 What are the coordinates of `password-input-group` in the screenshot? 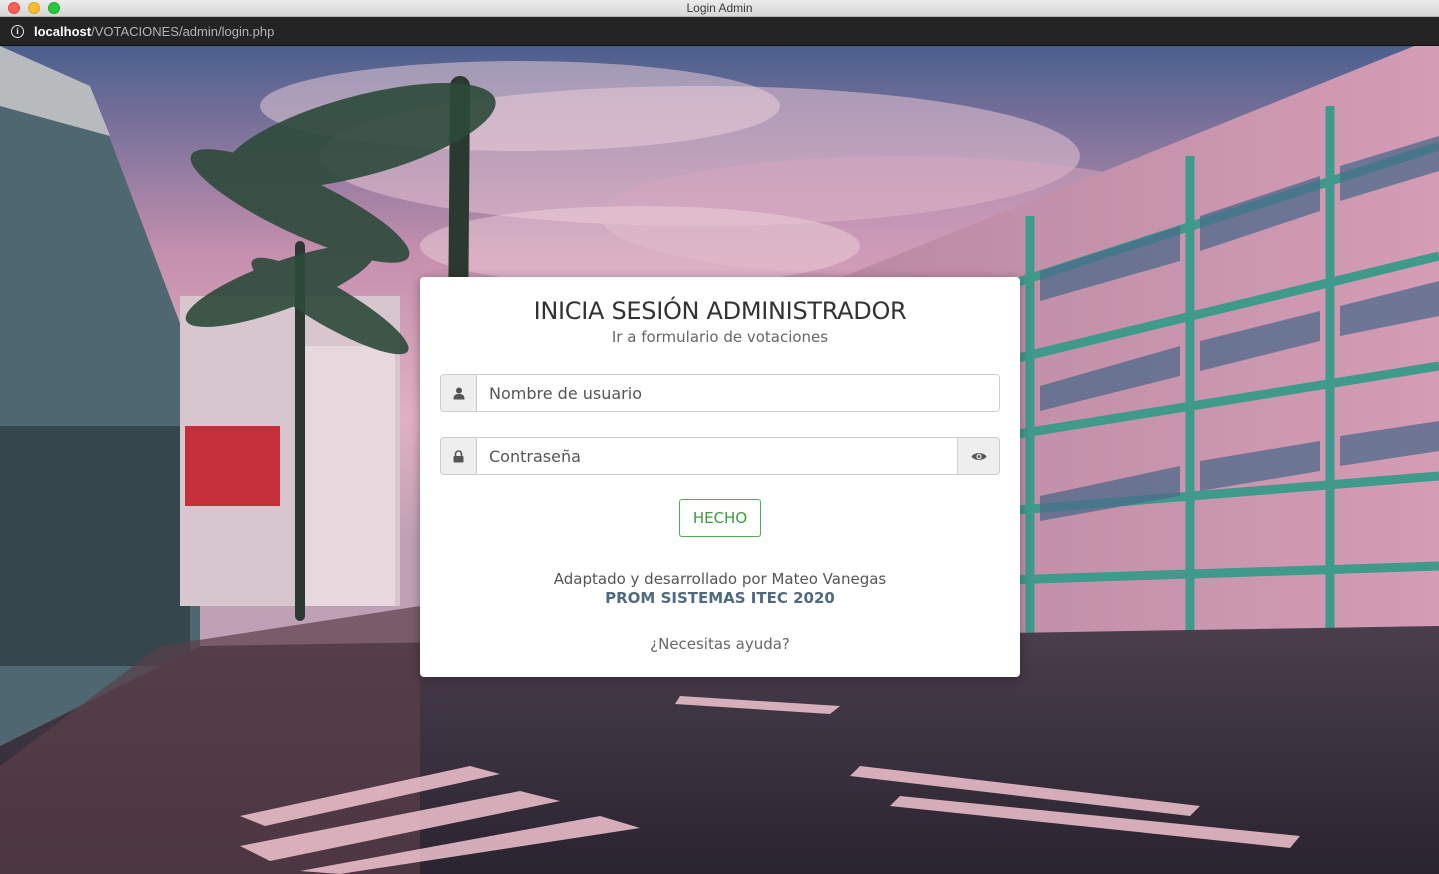 It's located at (720, 456).